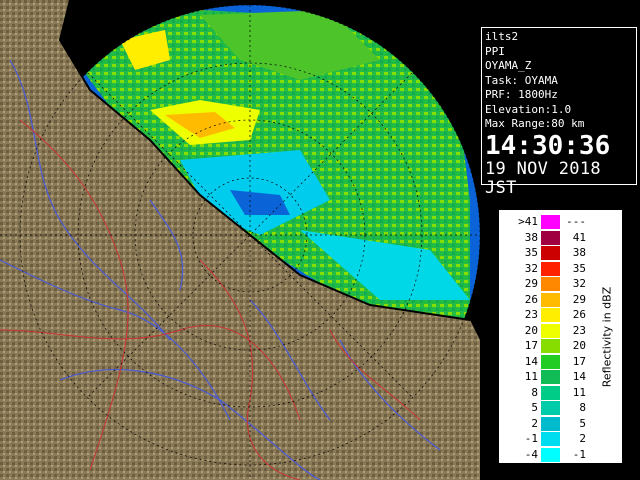 The image size is (640, 480). Describe the element at coordinates (543, 178) in the screenshot. I see `scan-date: 19 NOV 2018 JST` at that location.